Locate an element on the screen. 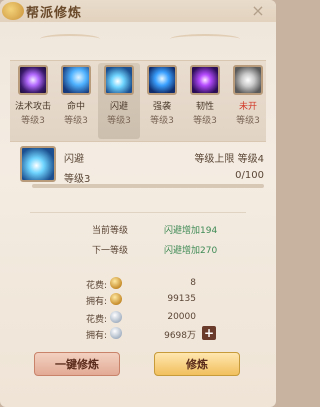 This screenshot has height=407, width=320. level-cap: 等级上限 等级4 is located at coordinates (229, 157).